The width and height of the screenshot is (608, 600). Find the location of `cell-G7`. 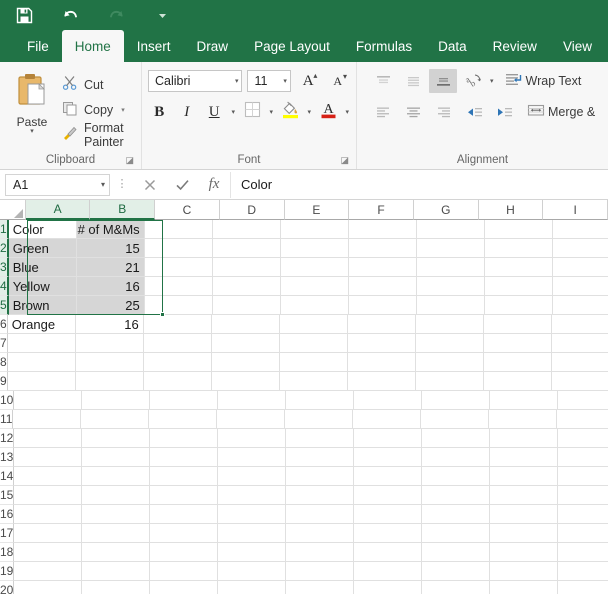

cell-G7 is located at coordinates (449, 343).